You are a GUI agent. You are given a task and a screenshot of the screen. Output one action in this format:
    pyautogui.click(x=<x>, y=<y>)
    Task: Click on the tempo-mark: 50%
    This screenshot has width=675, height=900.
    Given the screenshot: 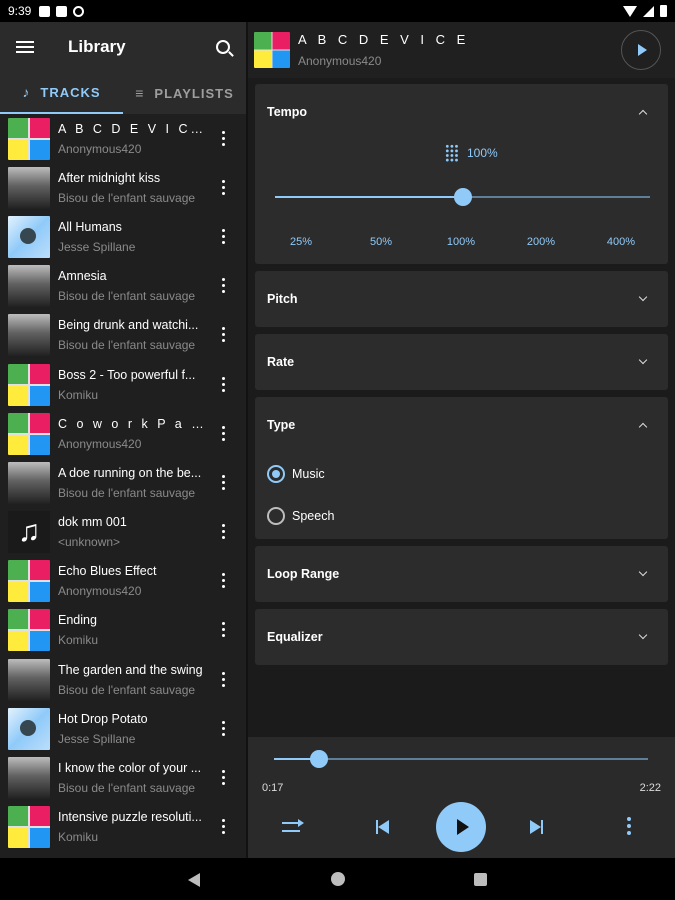 What is the action you would take?
    pyautogui.click(x=381, y=242)
    